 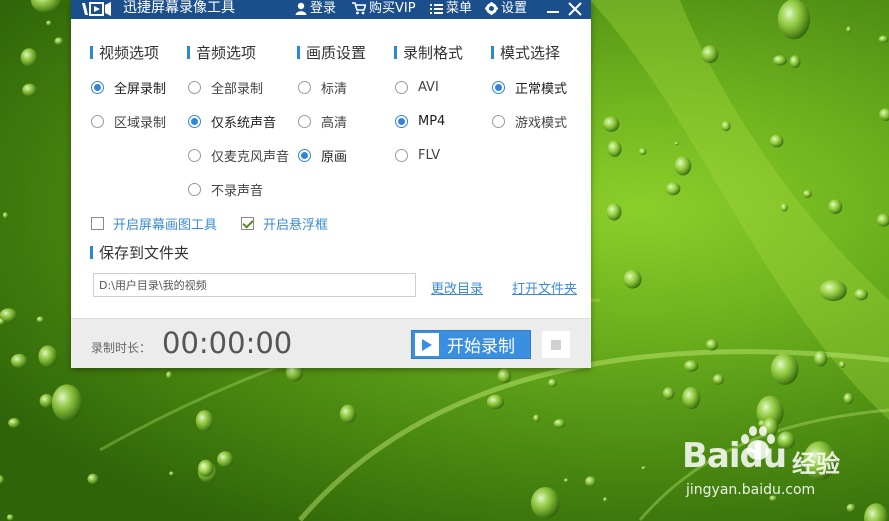 I want to click on minimize-button, so click(x=553, y=8).